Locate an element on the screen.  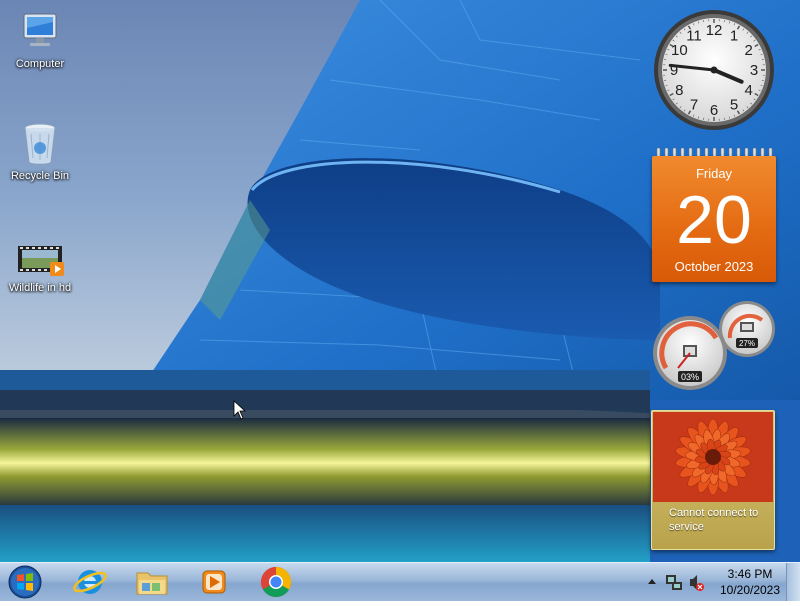
computer-icon is located at coordinates (40, 32).